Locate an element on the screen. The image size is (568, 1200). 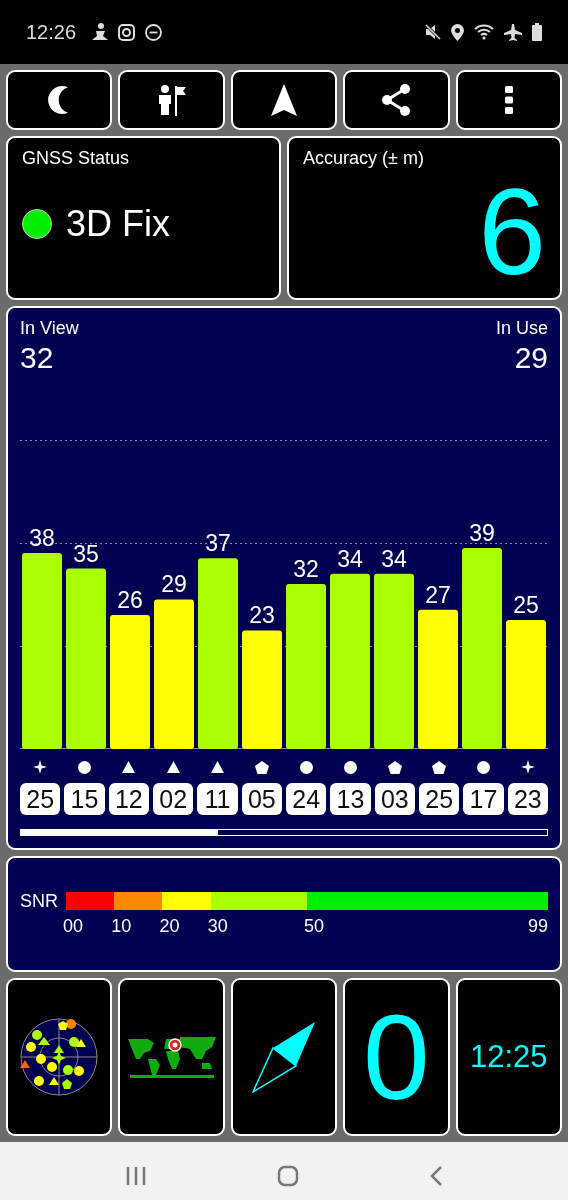
navigate-button is located at coordinates (284, 100).